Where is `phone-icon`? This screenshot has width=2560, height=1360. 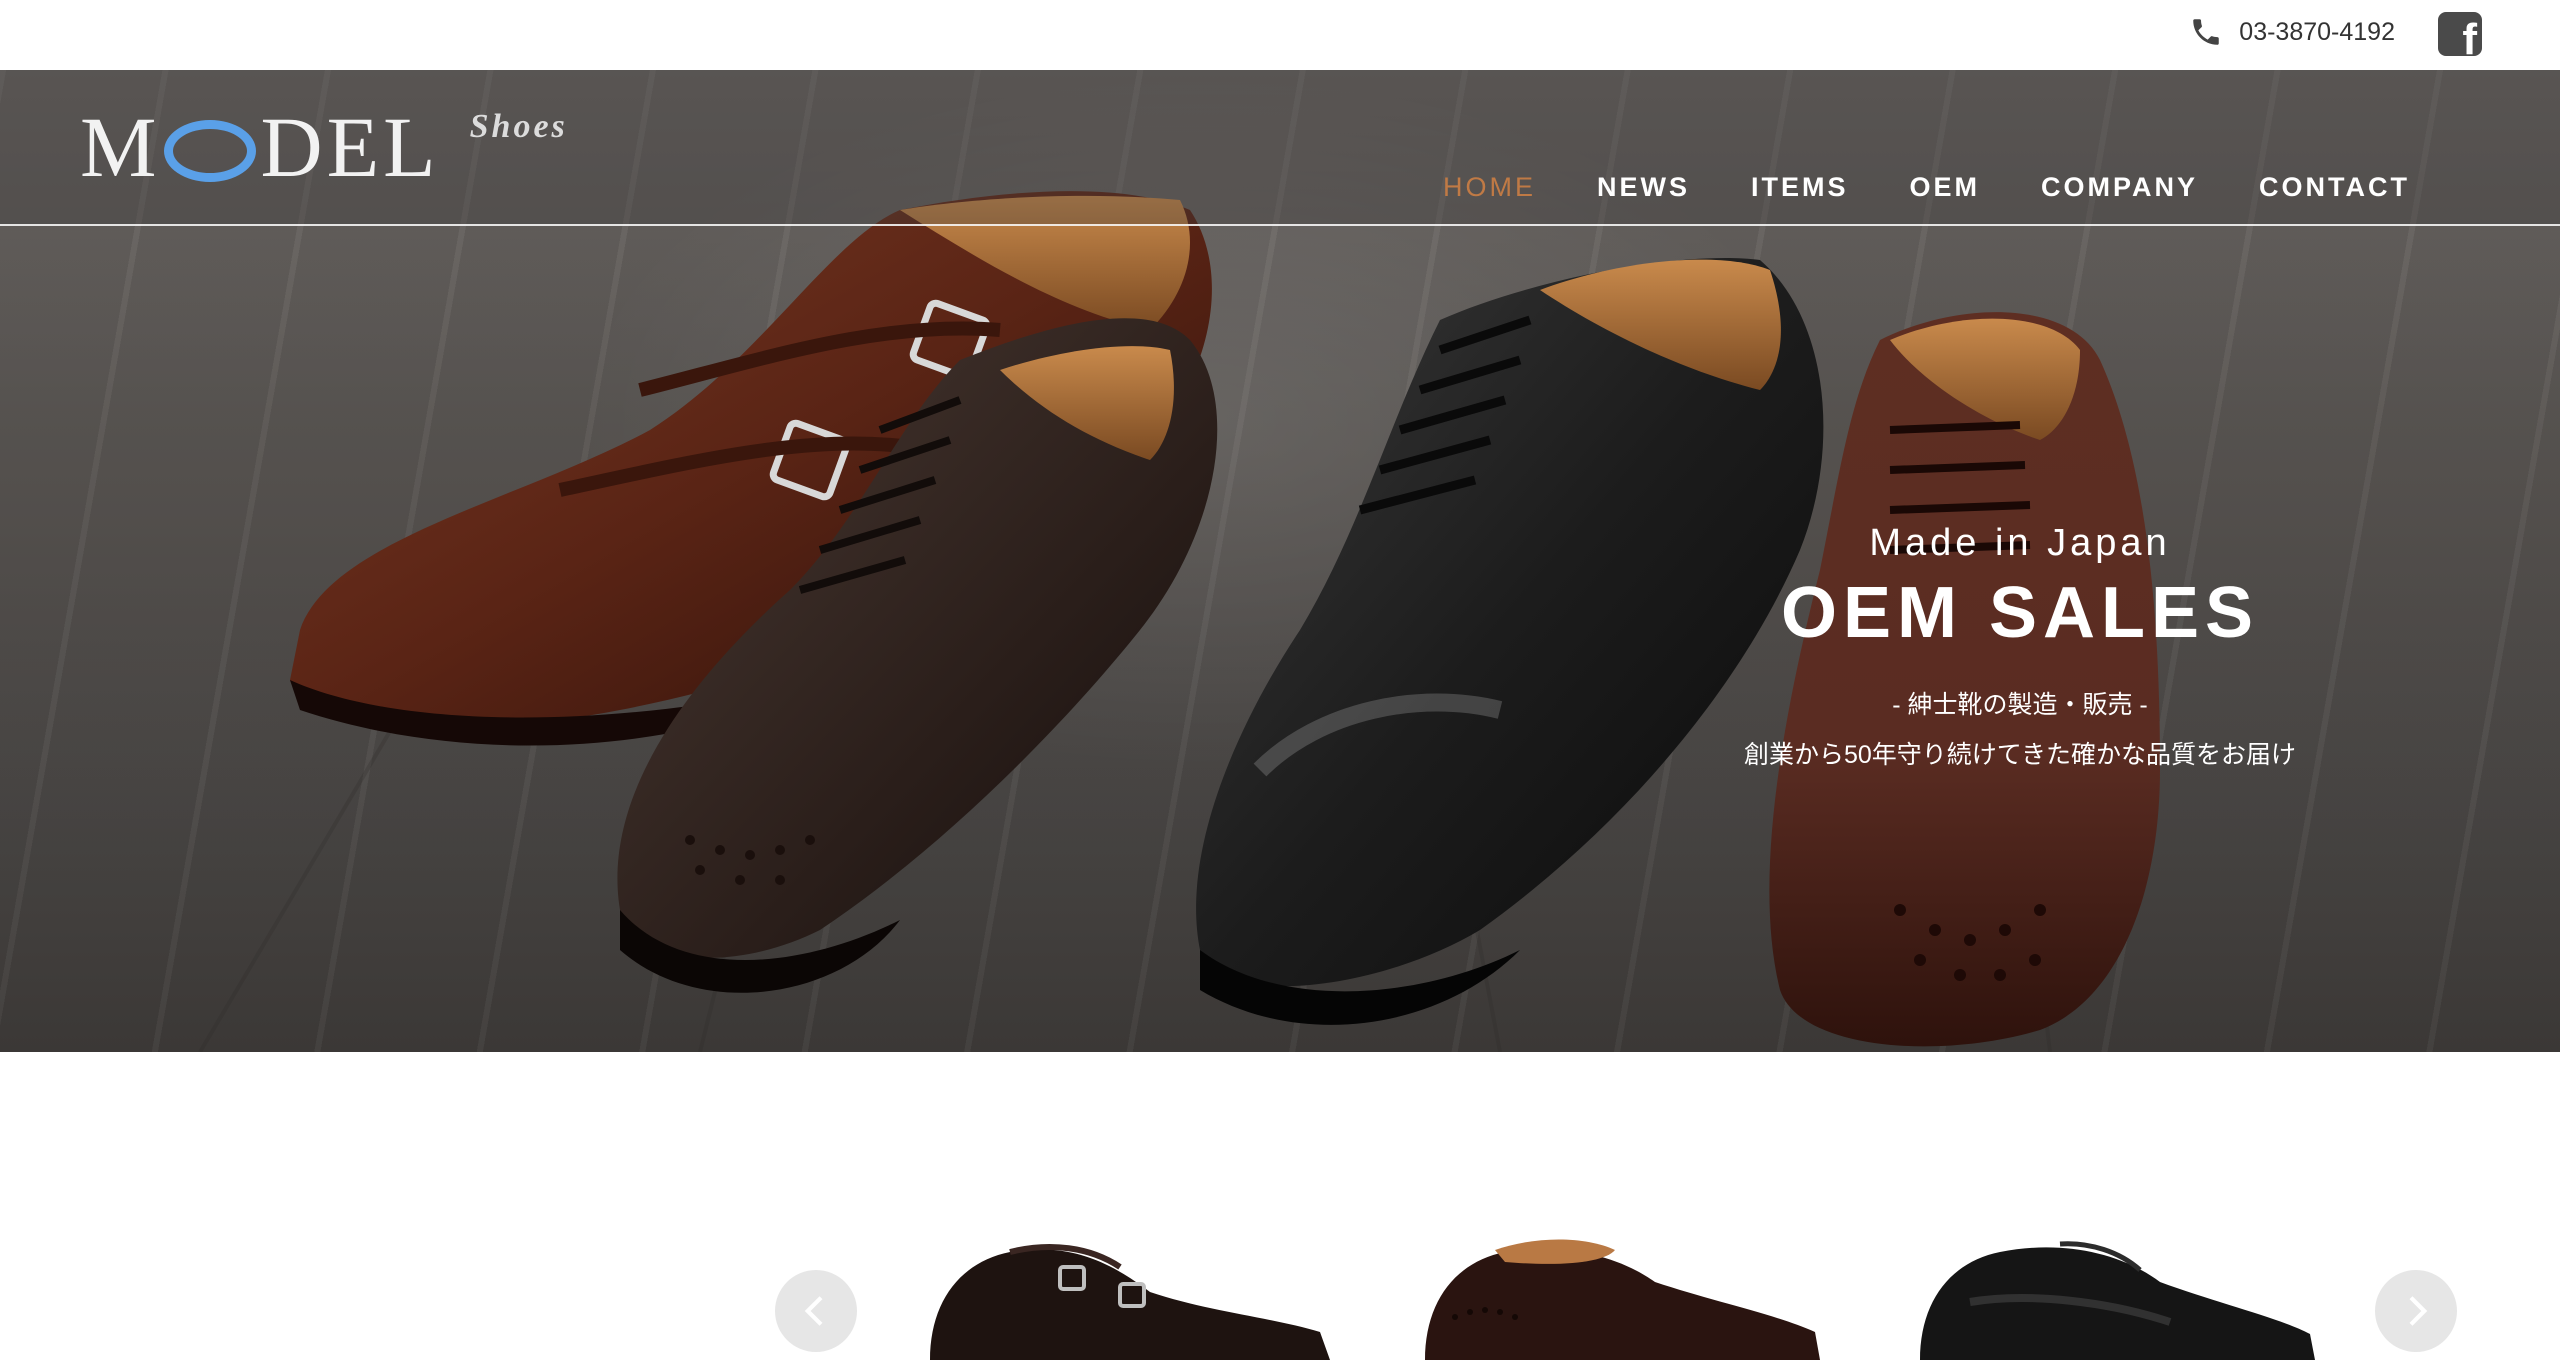
phone-icon is located at coordinates (2206, 32).